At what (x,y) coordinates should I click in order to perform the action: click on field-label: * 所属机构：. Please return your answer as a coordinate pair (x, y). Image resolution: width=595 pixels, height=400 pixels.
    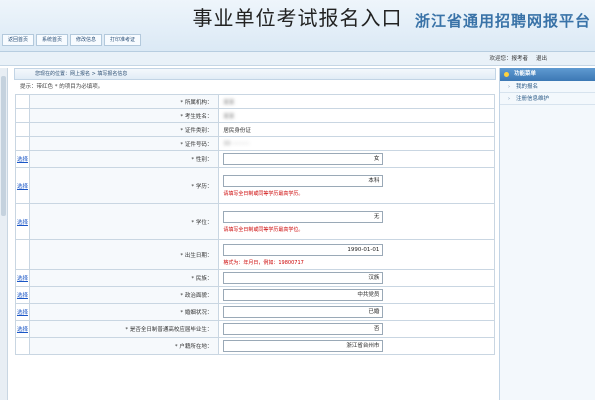
    Looking at the image, I should click on (124, 101).